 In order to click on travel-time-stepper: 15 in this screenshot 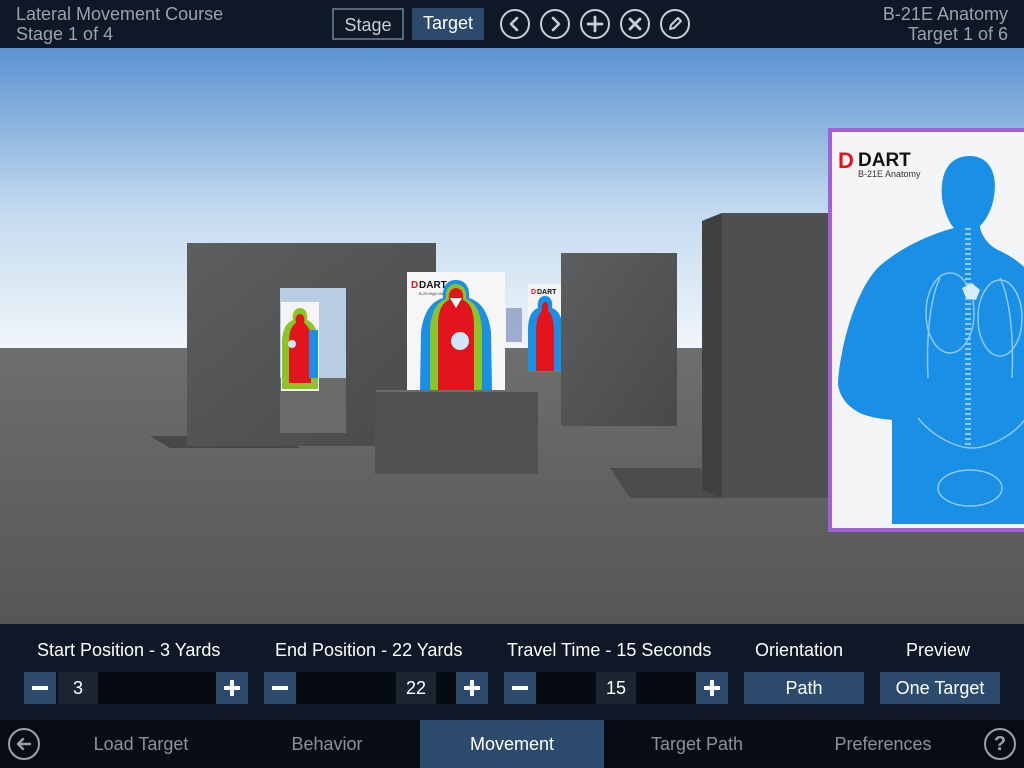, I will do `click(616, 688)`.